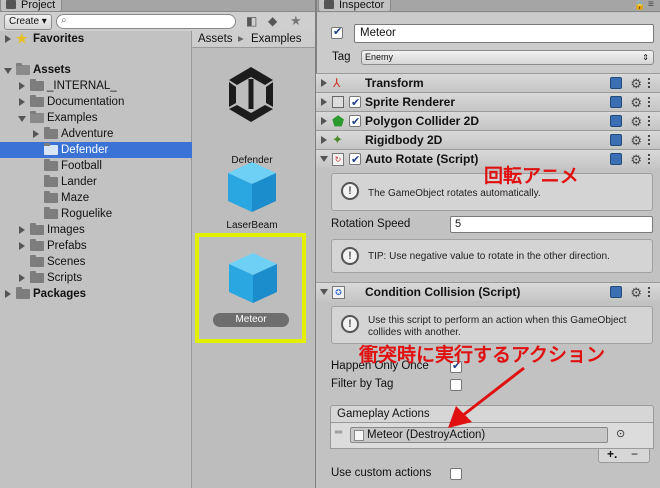  What do you see at coordinates (96, 278) in the screenshot?
I see `tree-scripts: Scripts` at bounding box center [96, 278].